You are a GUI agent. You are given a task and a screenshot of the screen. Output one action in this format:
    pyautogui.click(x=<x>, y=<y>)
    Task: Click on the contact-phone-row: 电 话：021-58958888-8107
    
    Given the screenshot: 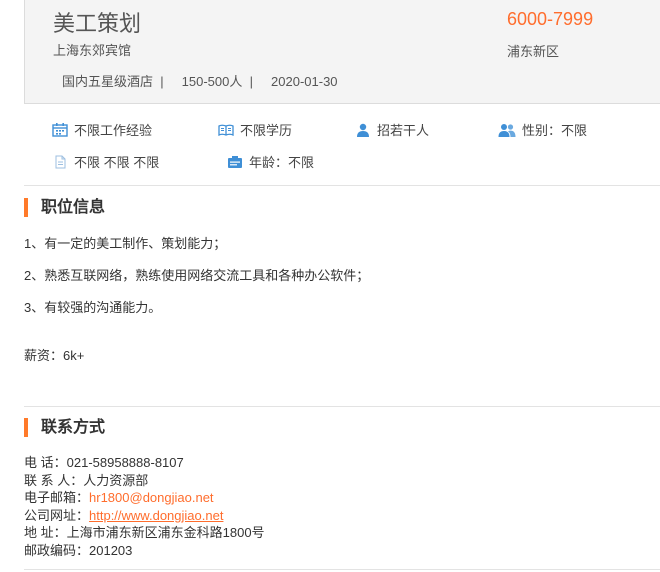 What is the action you would take?
    pyautogui.click(x=104, y=461)
    